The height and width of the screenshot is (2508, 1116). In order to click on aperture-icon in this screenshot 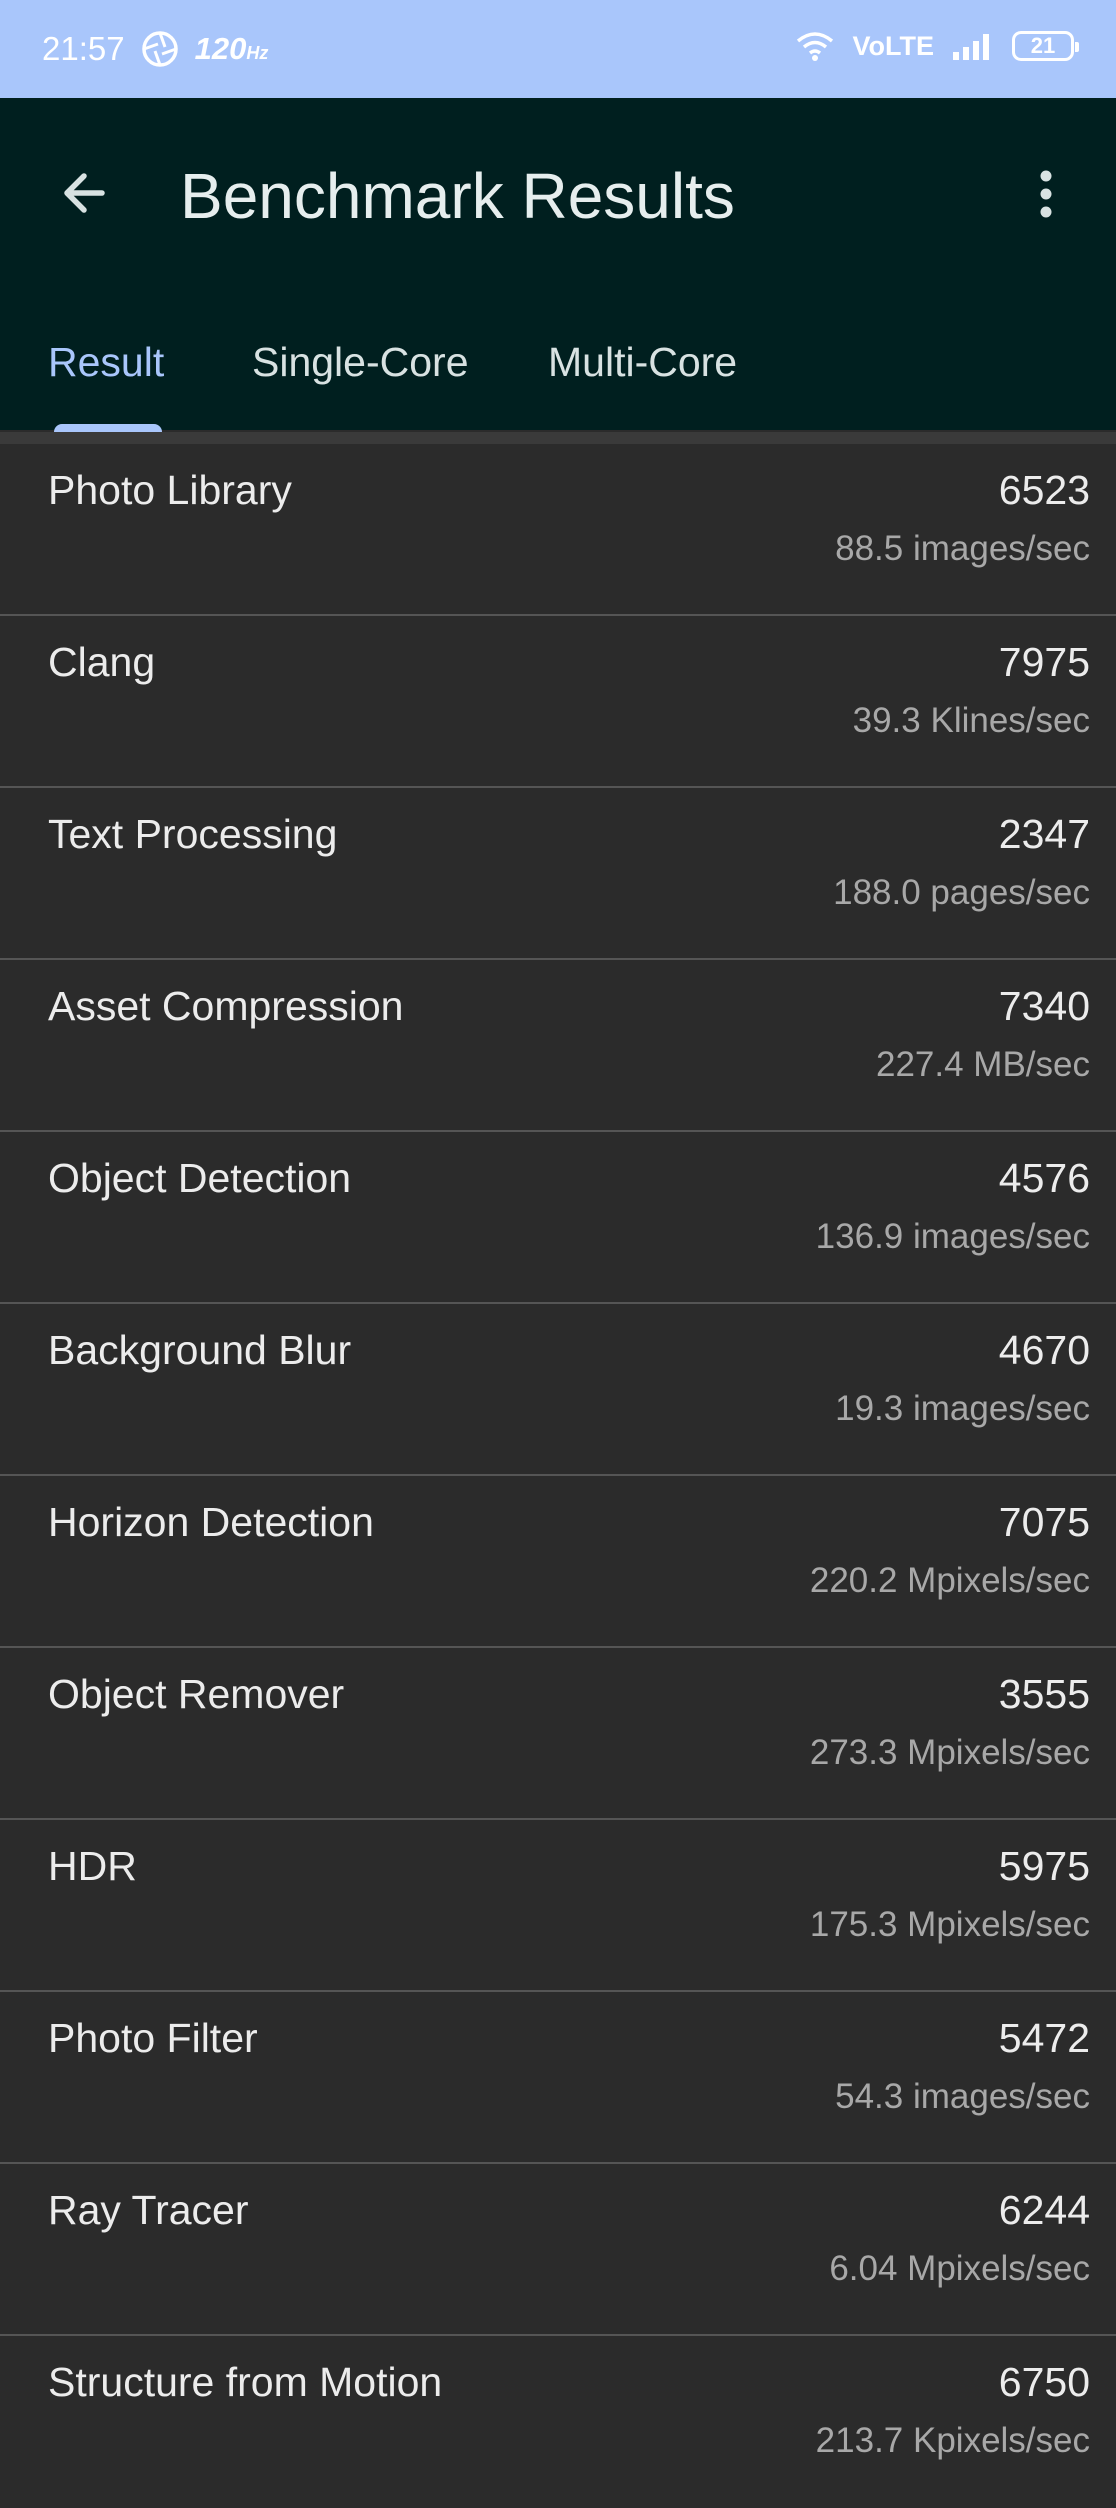, I will do `click(159, 49)`.